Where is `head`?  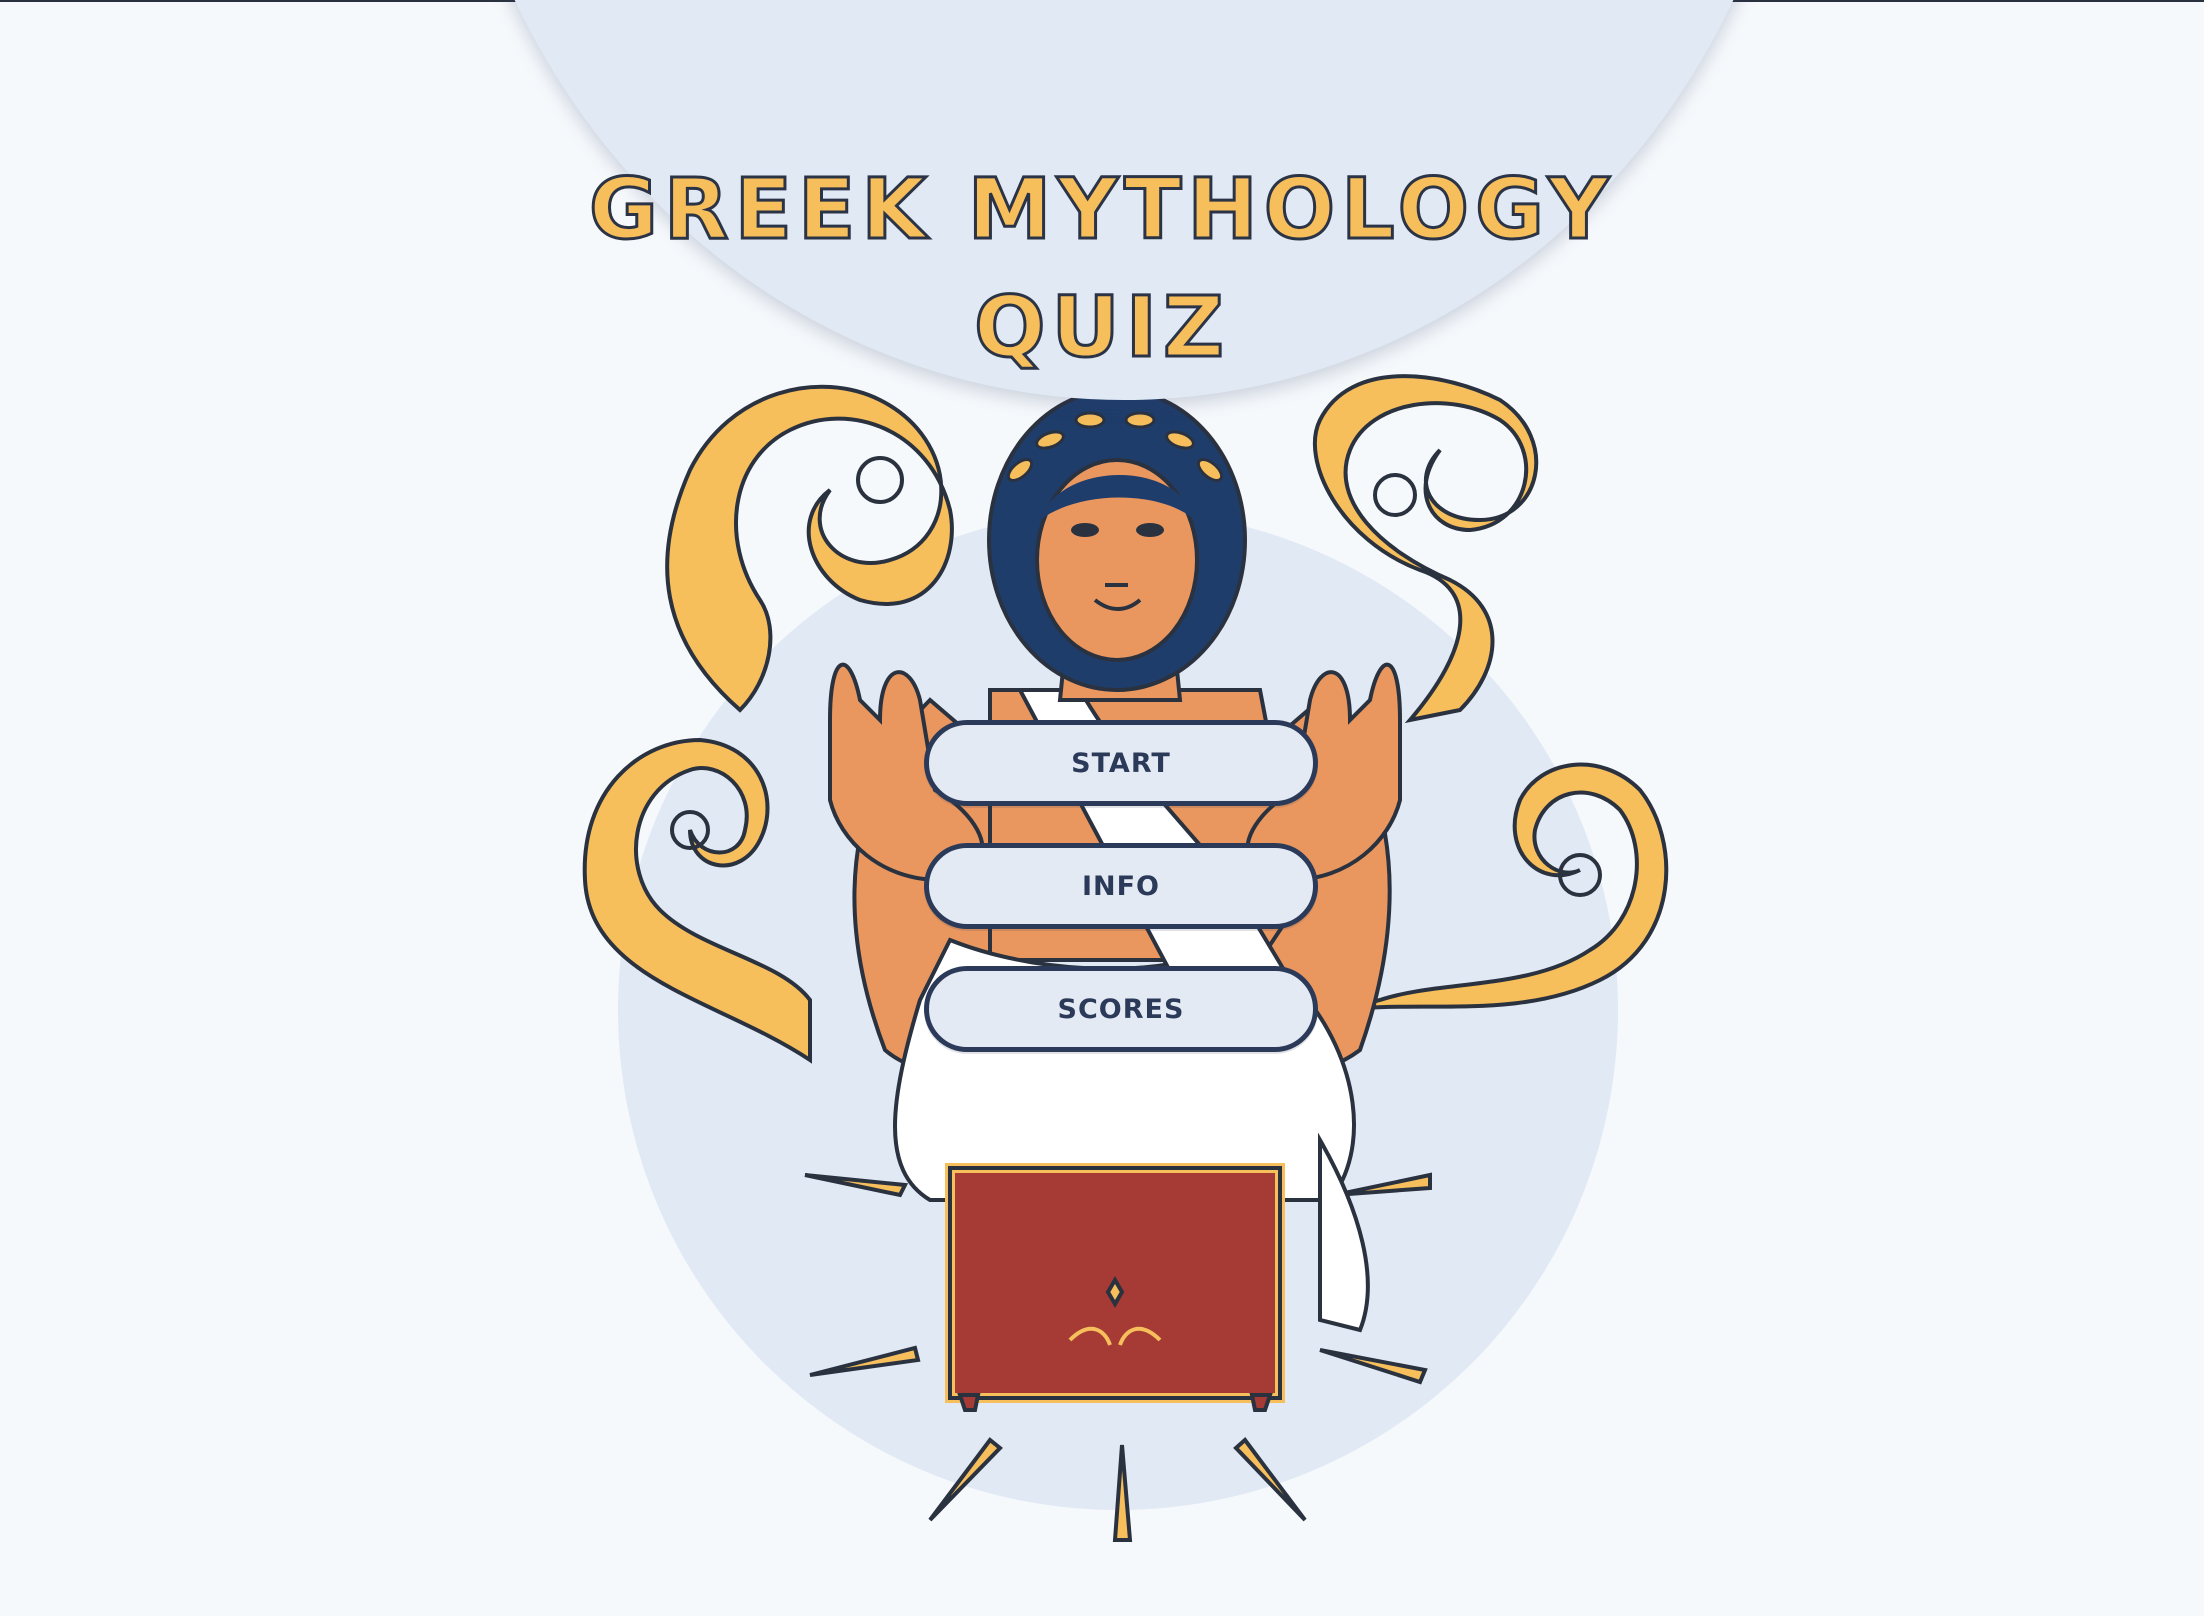
head is located at coordinates (1117, 540).